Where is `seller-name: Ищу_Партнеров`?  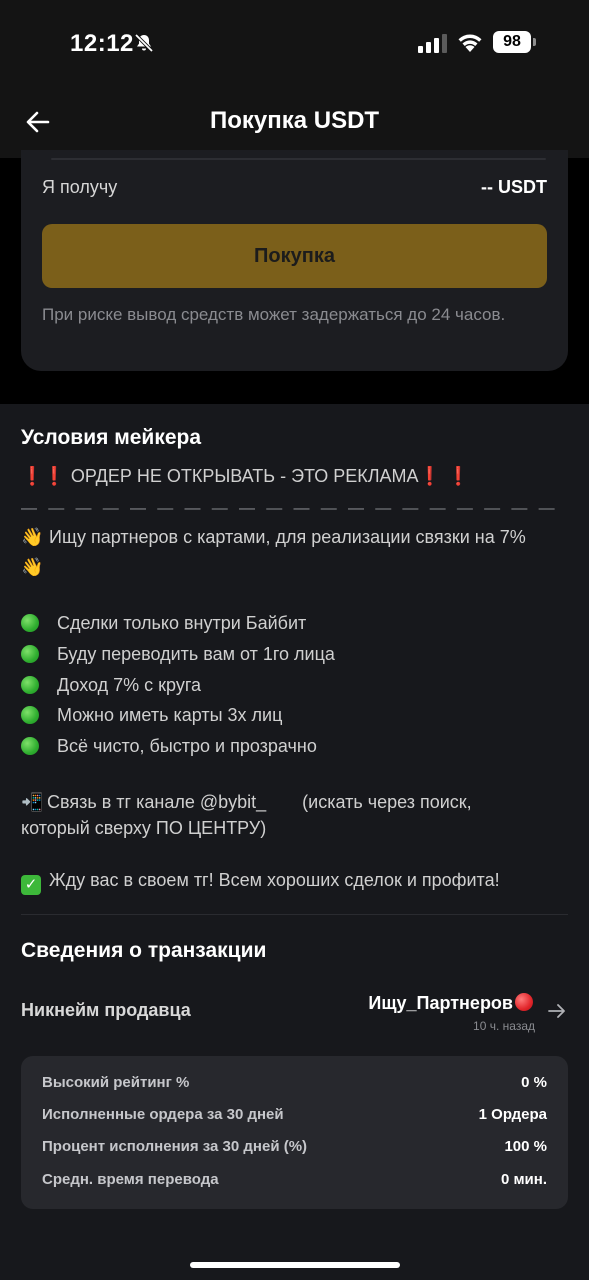 seller-name: Ищу_Партнеров is located at coordinates (450, 1003).